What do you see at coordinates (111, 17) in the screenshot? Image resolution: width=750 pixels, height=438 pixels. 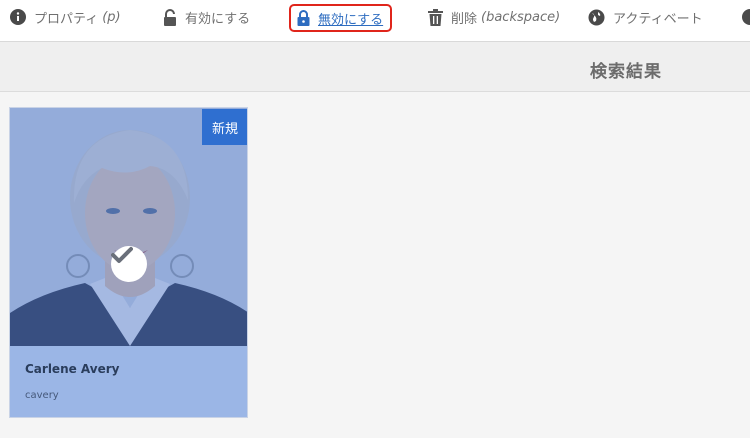 I see `properties-shortcut: (p)` at bounding box center [111, 17].